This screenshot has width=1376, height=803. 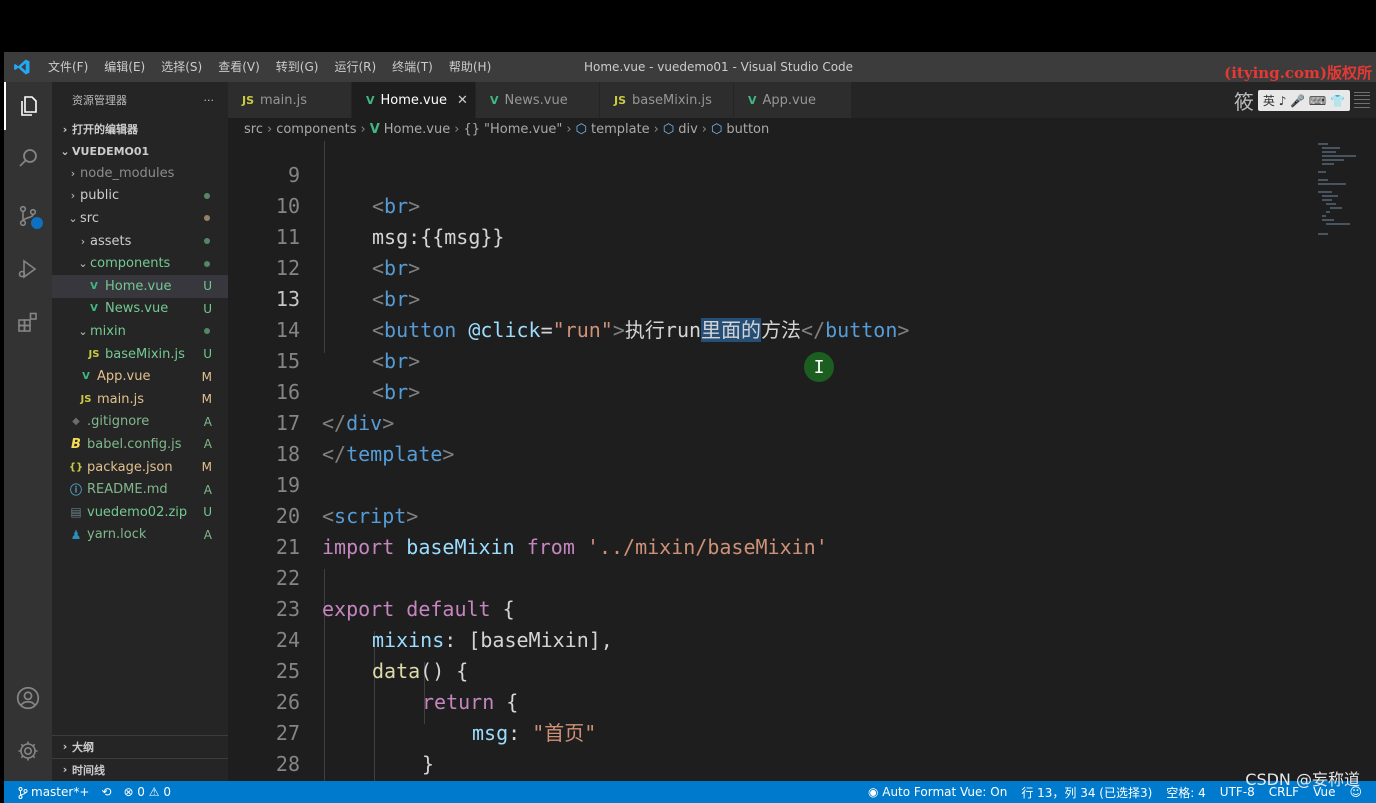 I want to click on cursor-position: 行 13，列 34 (已选择3), so click(x=1086, y=792).